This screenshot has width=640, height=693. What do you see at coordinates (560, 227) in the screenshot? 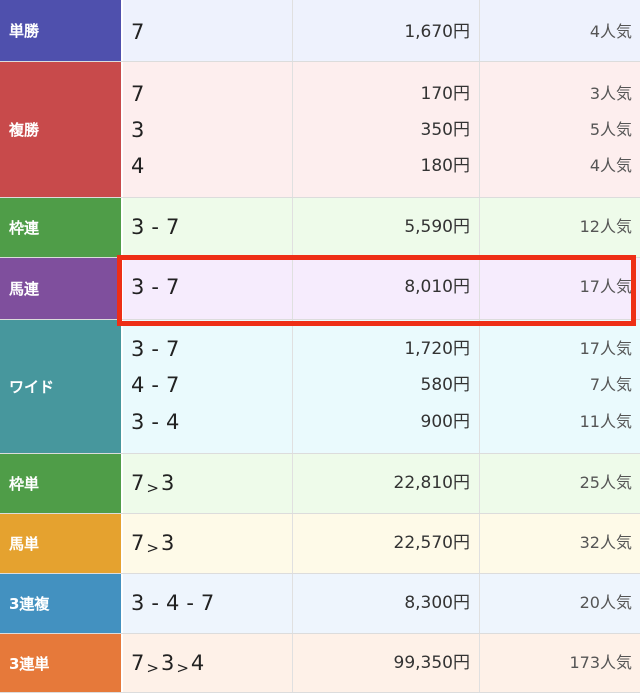
I see `popularity-cell: 12人気` at bounding box center [560, 227].